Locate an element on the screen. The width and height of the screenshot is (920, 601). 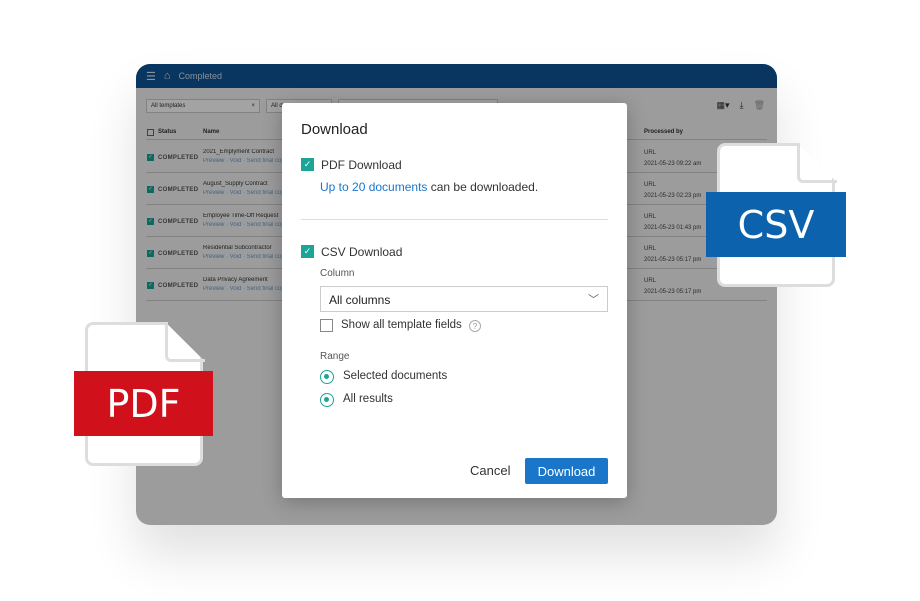
cancel-button: Cancel is located at coordinates (490, 470).